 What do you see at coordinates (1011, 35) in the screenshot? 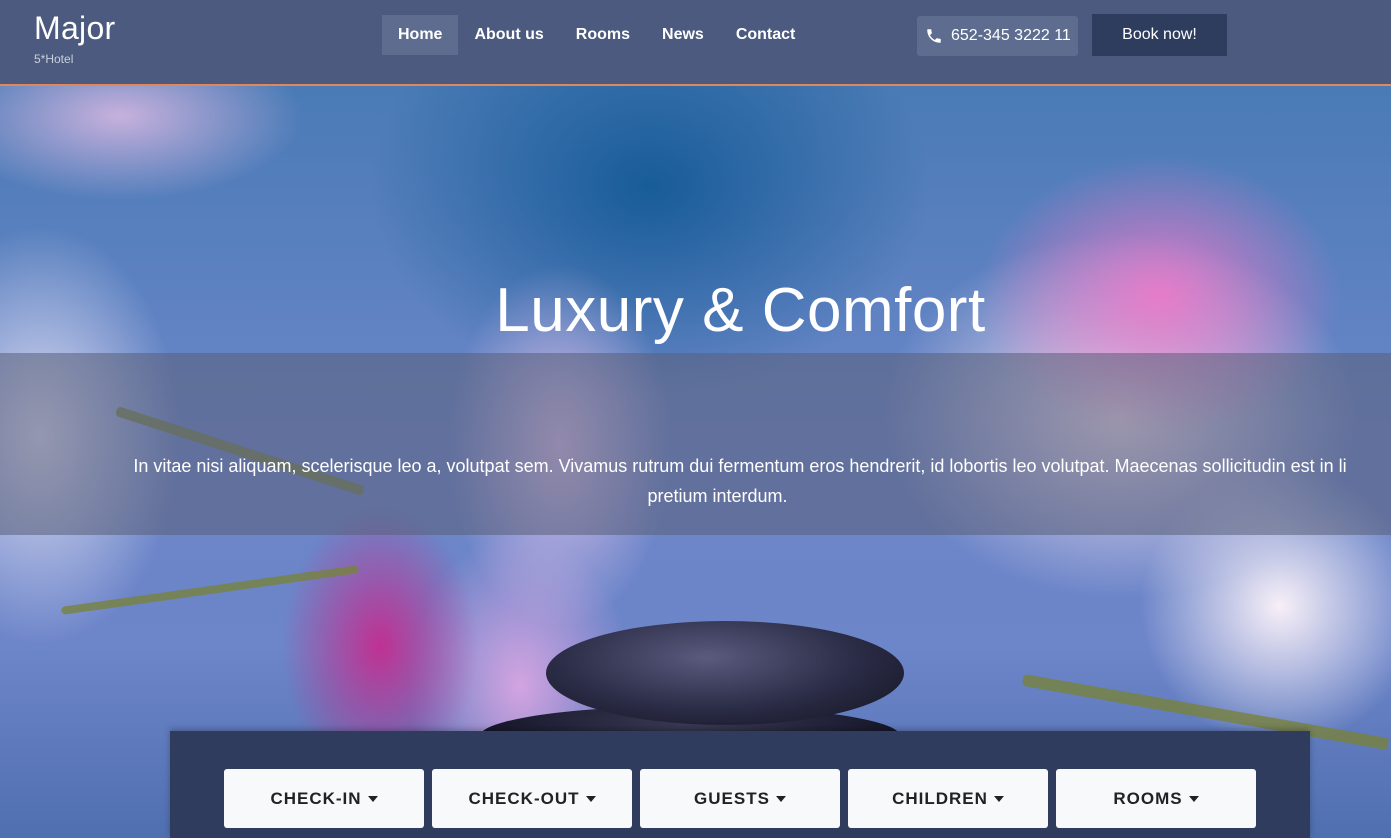
I see `phone-number: 652-345 3222 11` at bounding box center [1011, 35].